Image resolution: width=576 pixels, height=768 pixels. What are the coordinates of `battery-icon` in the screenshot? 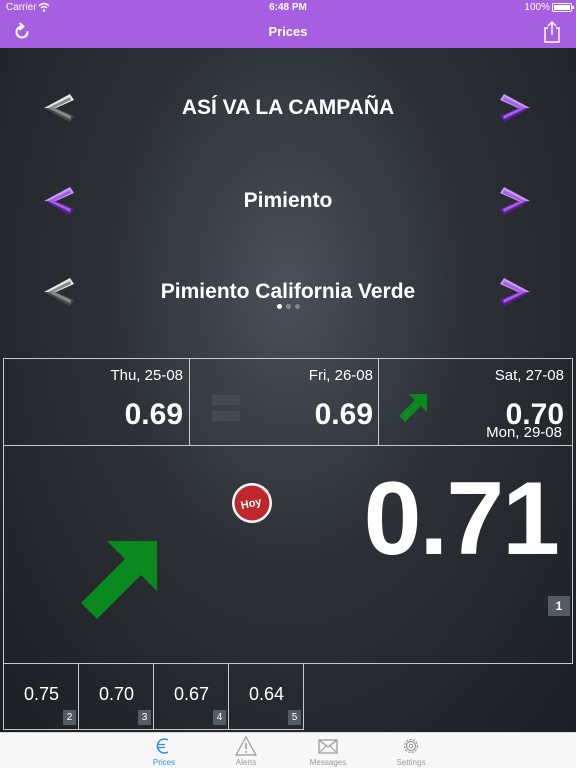 It's located at (563, 7).